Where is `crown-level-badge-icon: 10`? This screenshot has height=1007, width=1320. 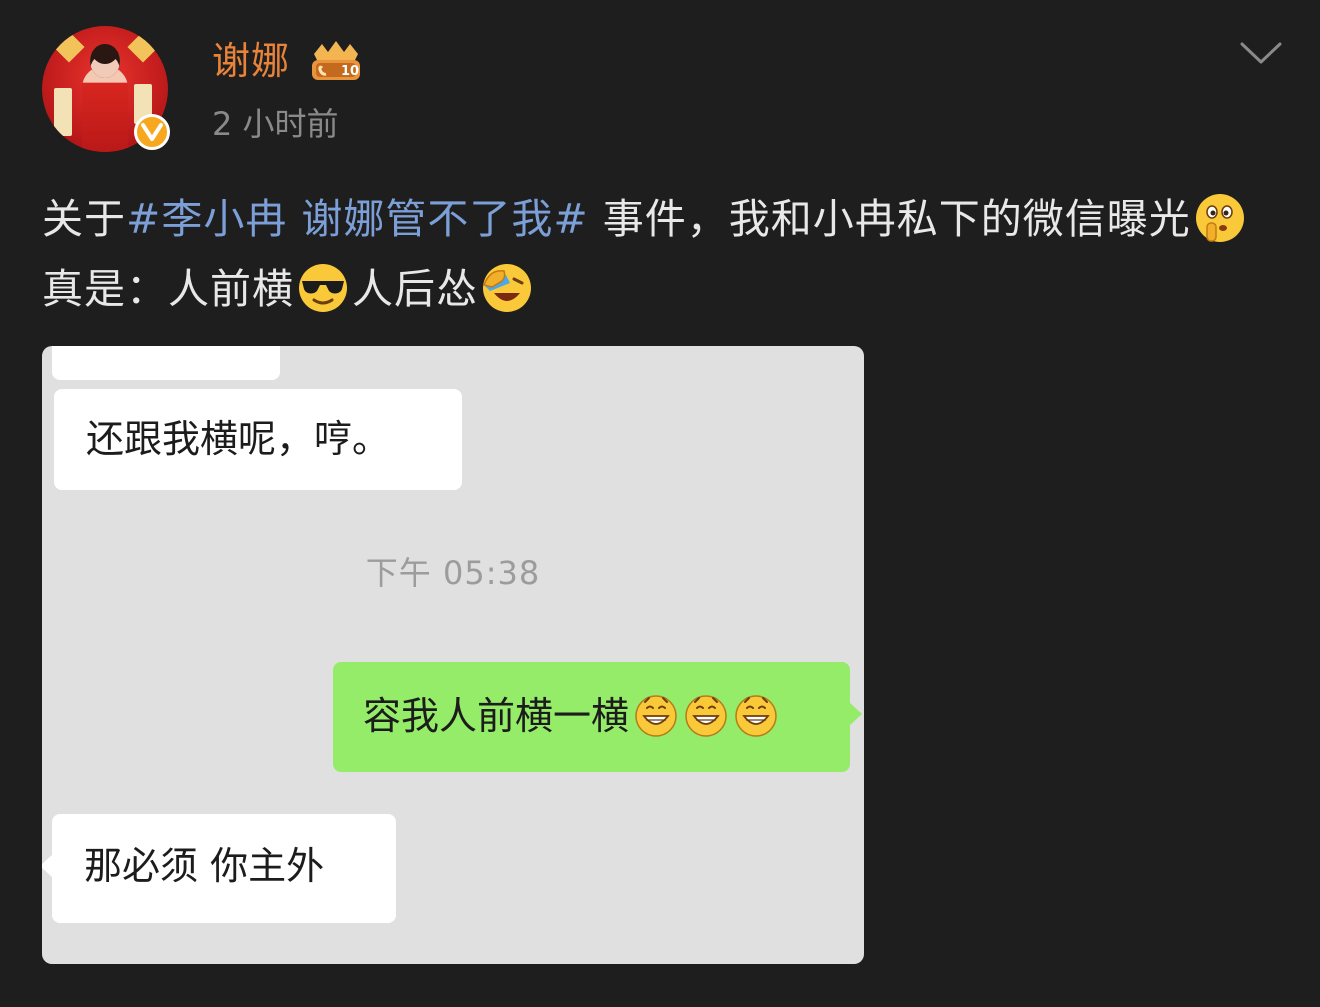 crown-level-badge-icon: 10 is located at coordinates (336, 61).